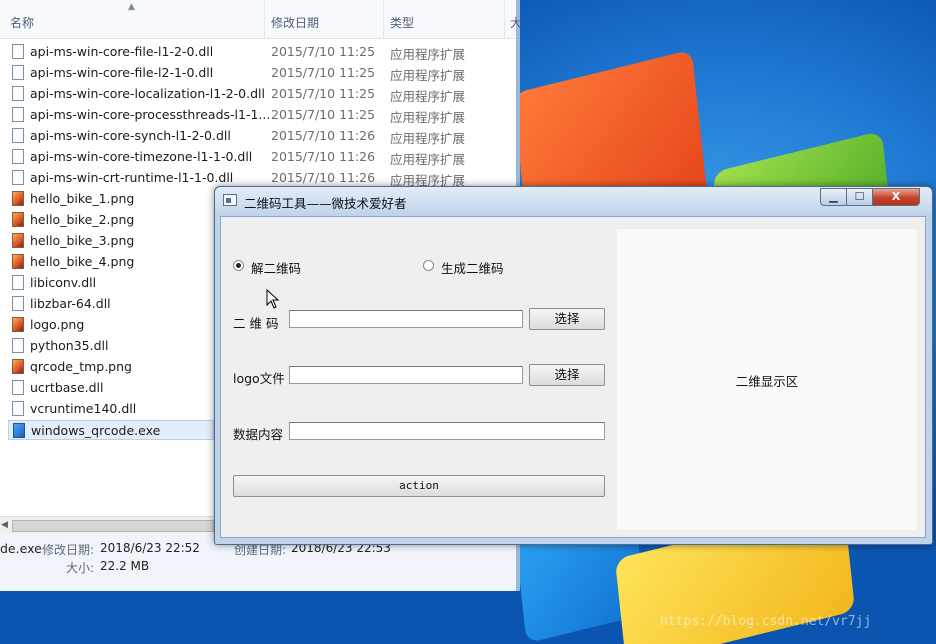  Describe the element at coordinates (256, 323) in the screenshot. I see `qrcode-field-label: 二 维 码` at that location.